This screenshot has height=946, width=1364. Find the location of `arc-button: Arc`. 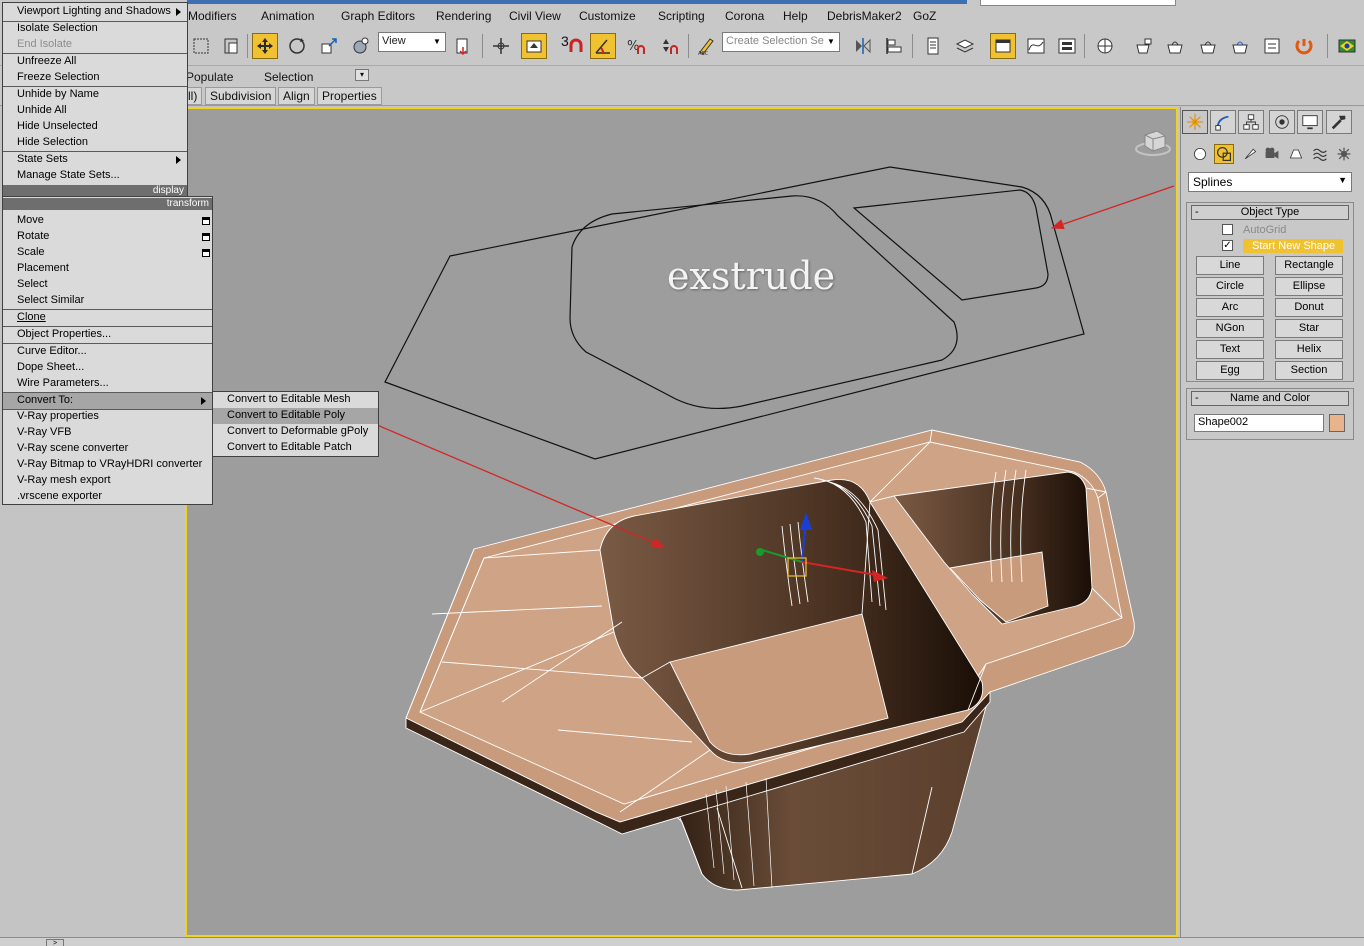

arc-button: Arc is located at coordinates (1230, 307).